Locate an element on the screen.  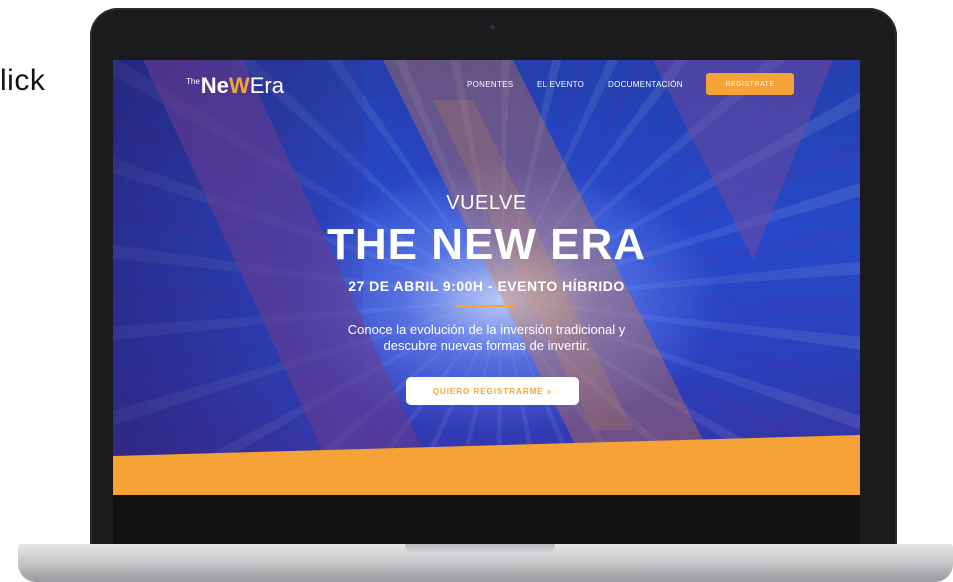
register-nav-button: REGÍSTRATE is located at coordinates (750, 84).